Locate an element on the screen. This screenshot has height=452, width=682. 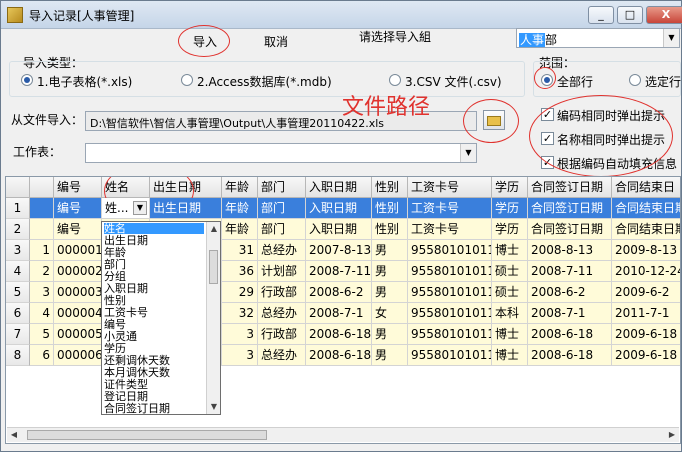
table-cell: 2011-7-1 is located at coordinates (646, 313).